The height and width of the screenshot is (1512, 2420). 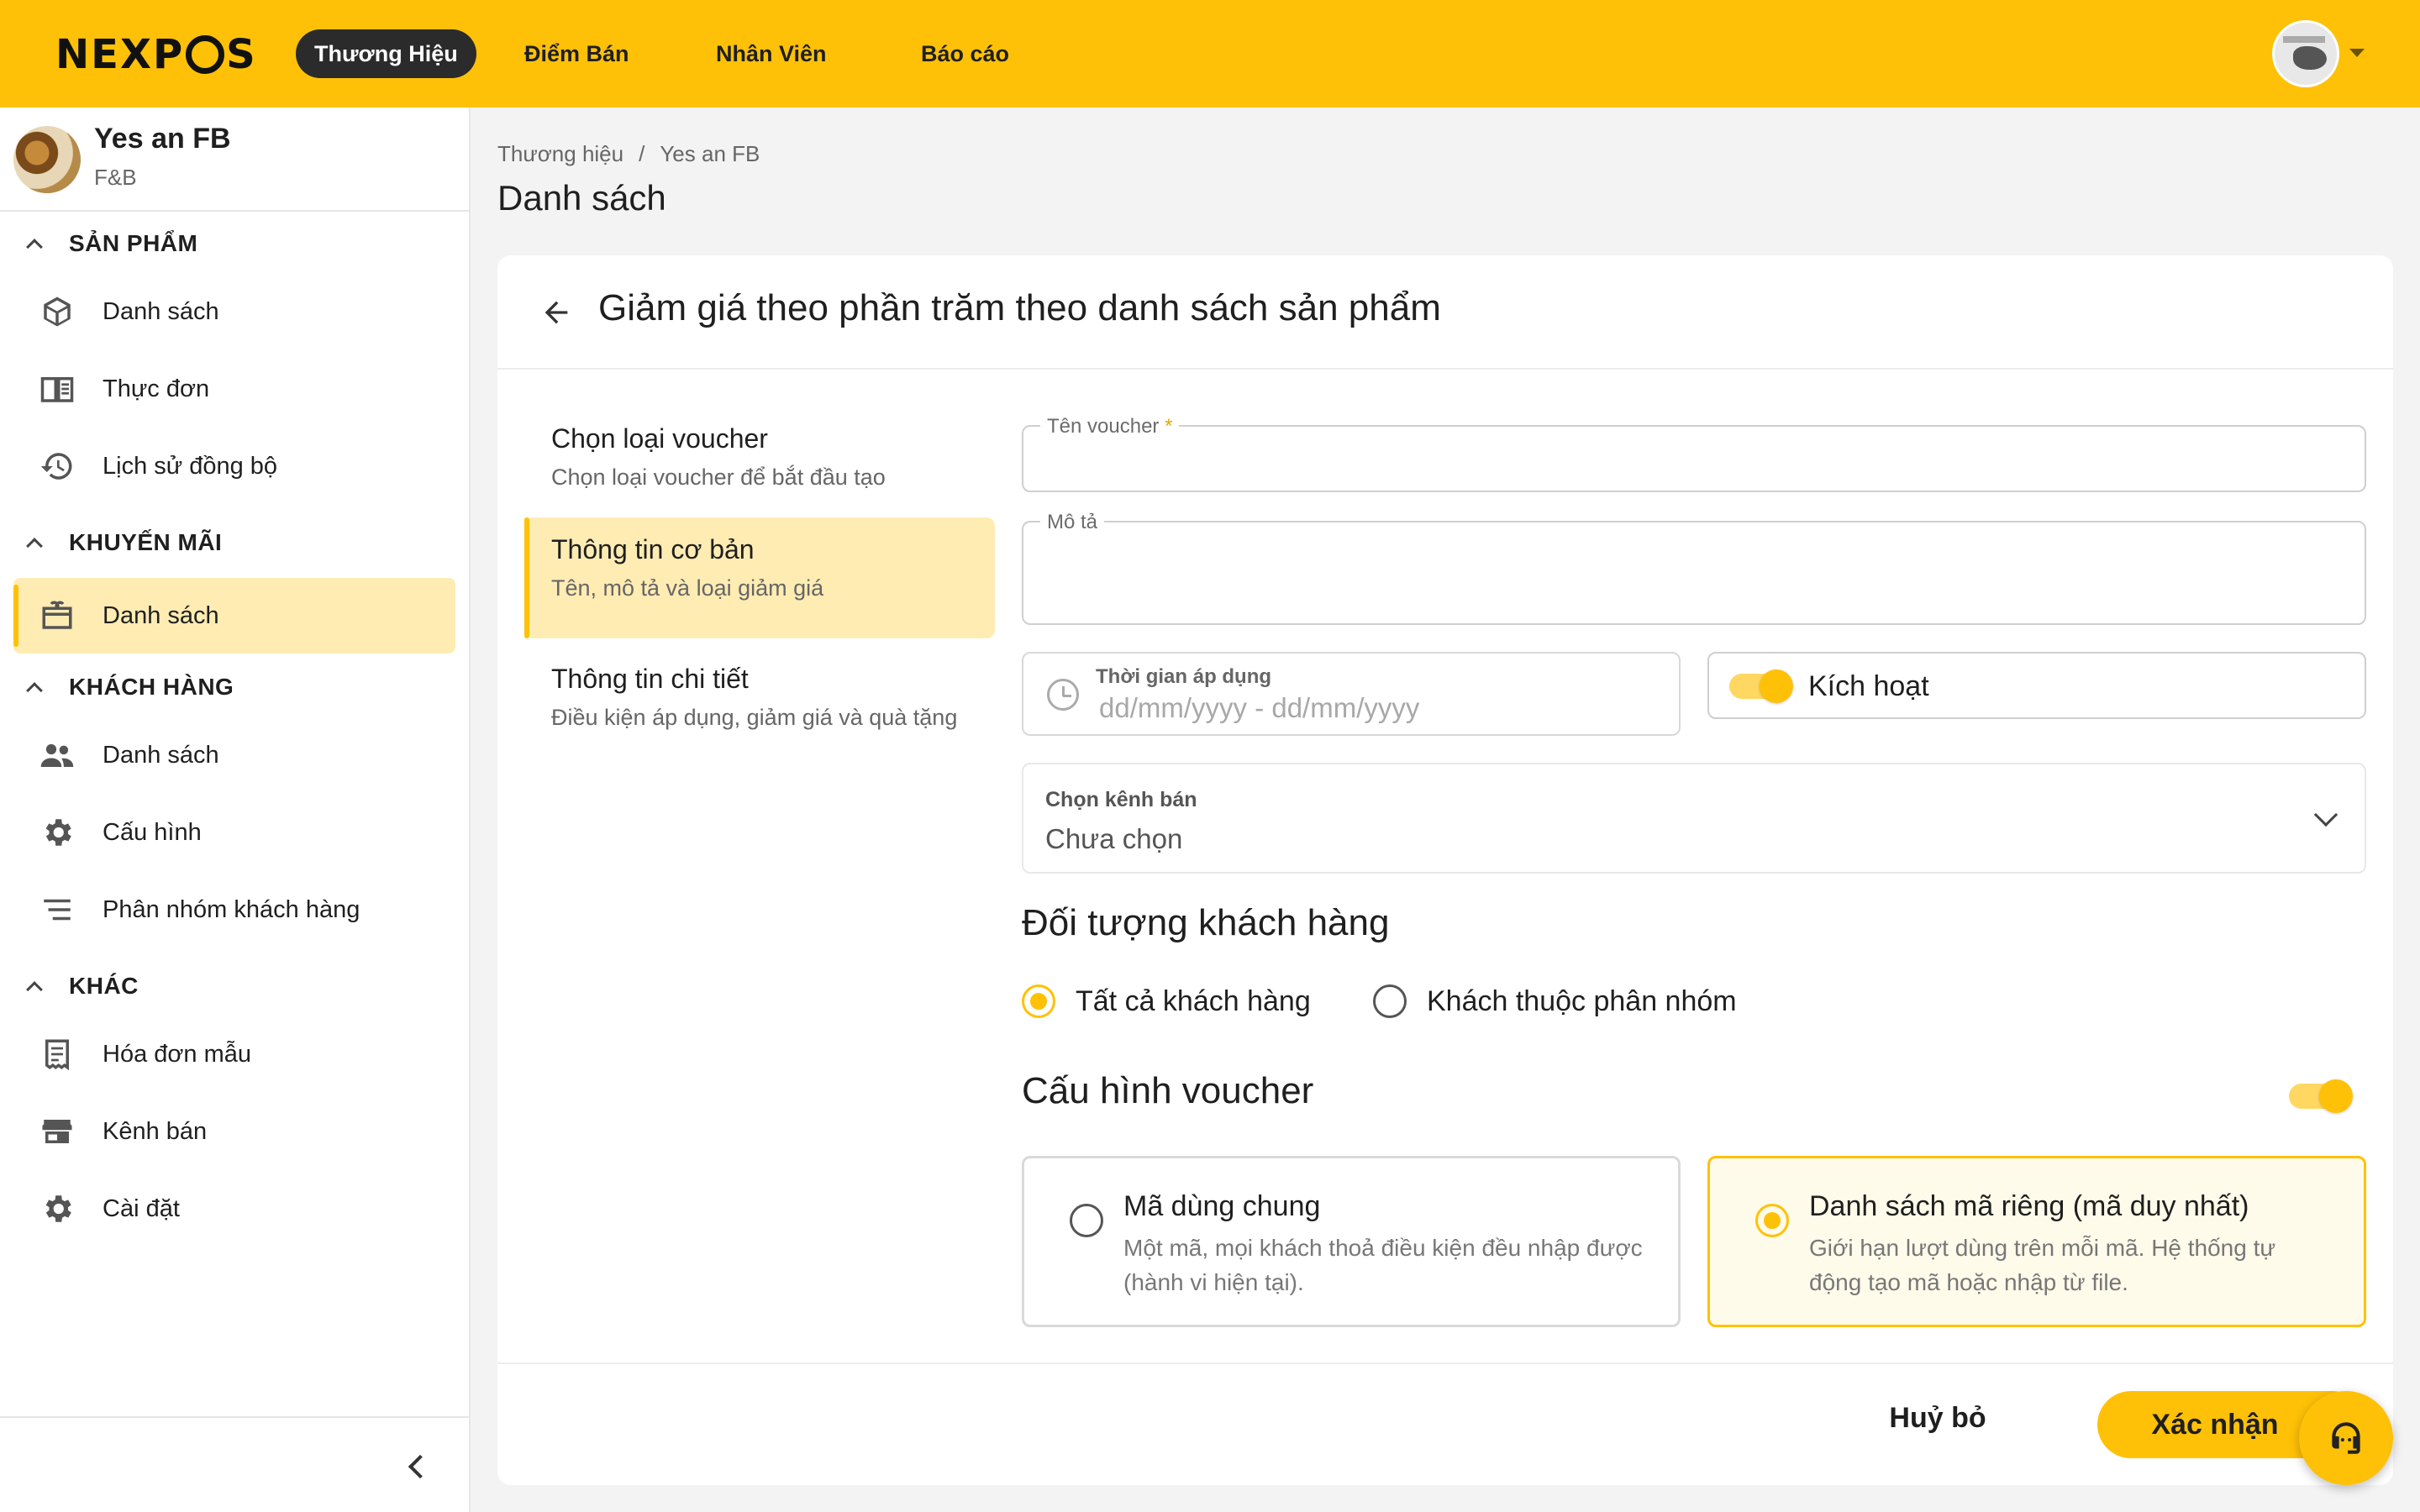 What do you see at coordinates (81, 986) in the screenshot?
I see `section-khac: KHÁC` at bounding box center [81, 986].